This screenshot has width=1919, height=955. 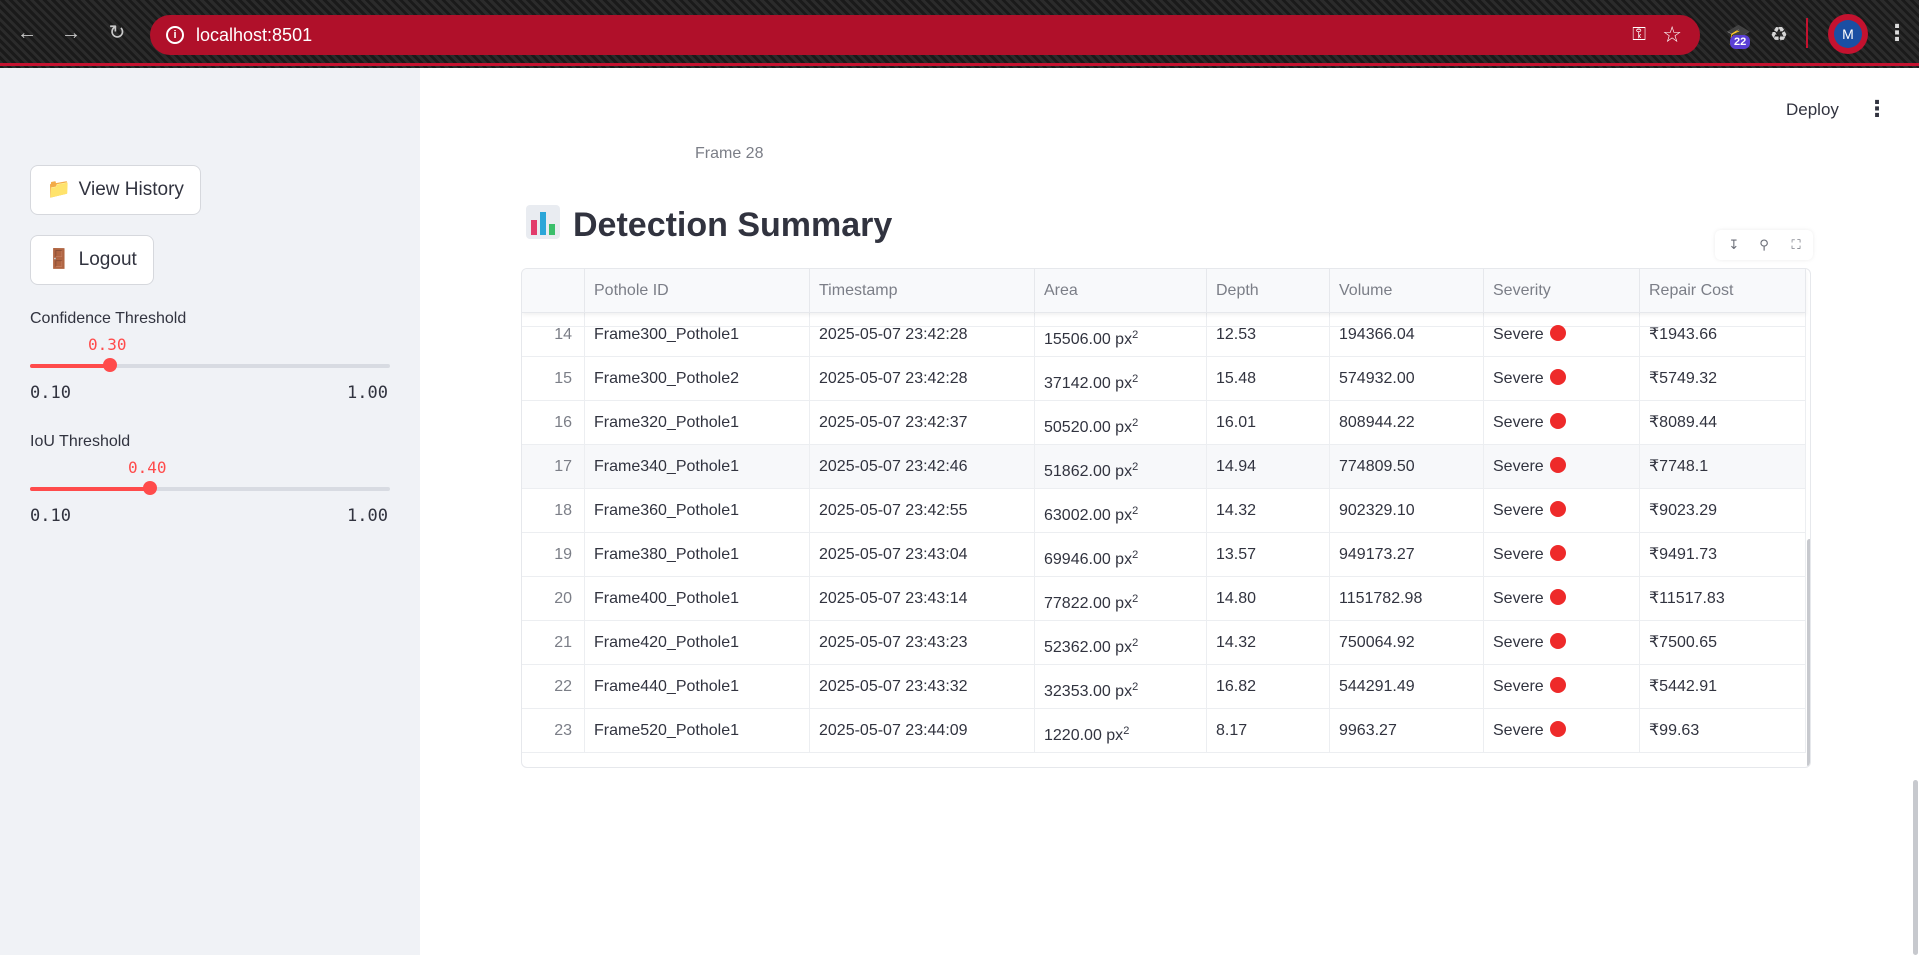 I want to click on page-scrollbar, so click(x=1915, y=867).